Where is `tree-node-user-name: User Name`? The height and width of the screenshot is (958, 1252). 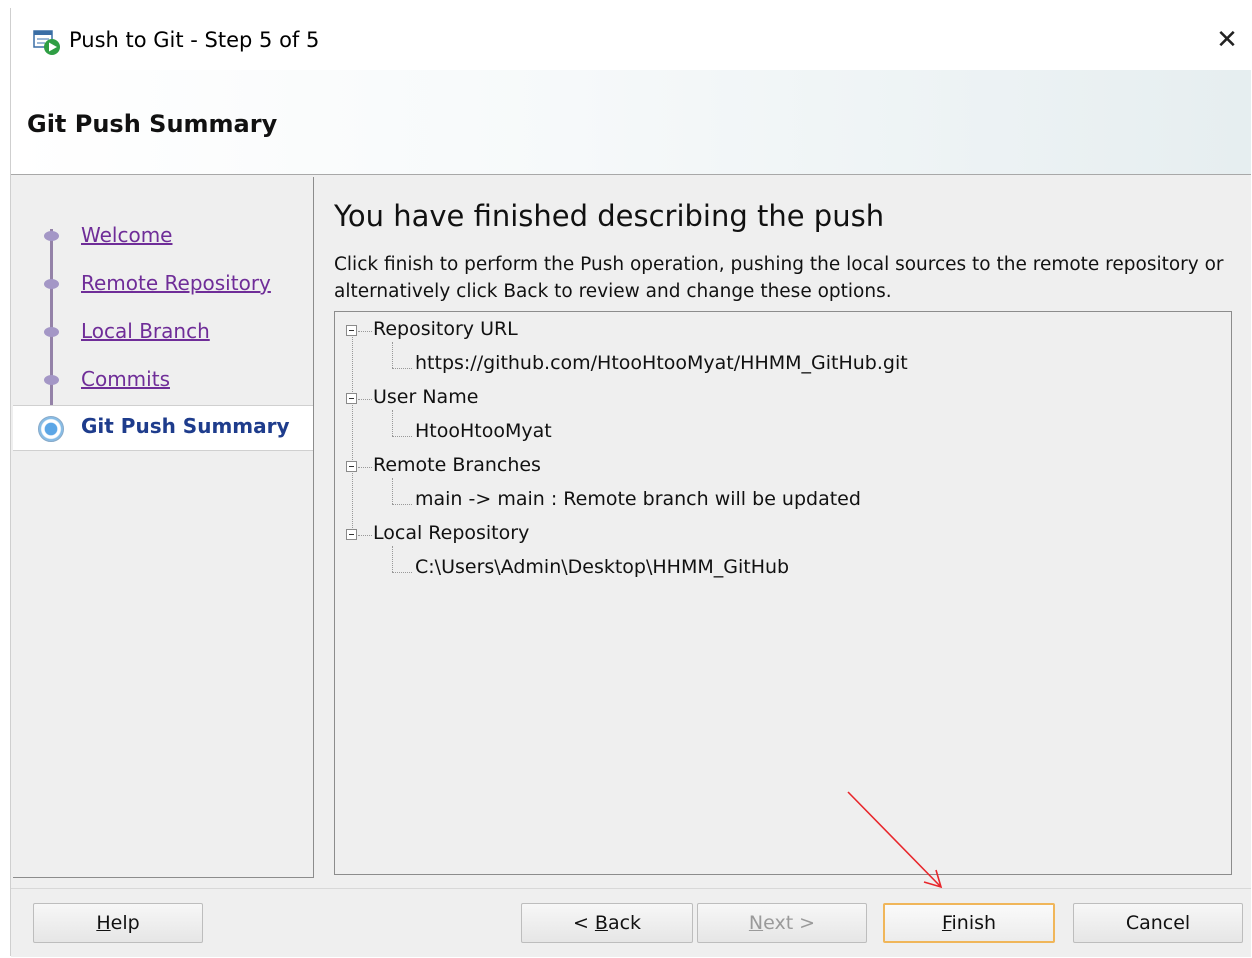 tree-node-user-name: User Name is located at coordinates (425, 397).